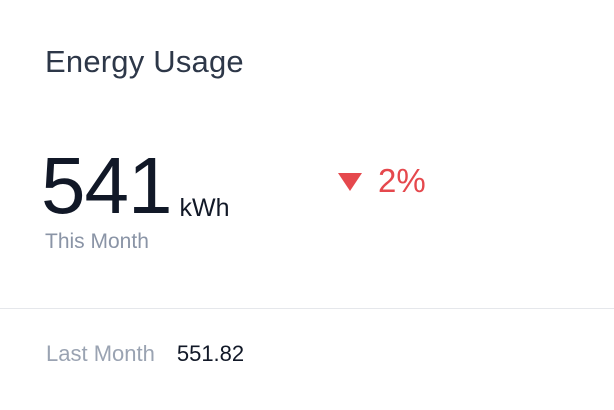  Describe the element at coordinates (106, 185) in the screenshot. I see `metric-value: 541` at that location.